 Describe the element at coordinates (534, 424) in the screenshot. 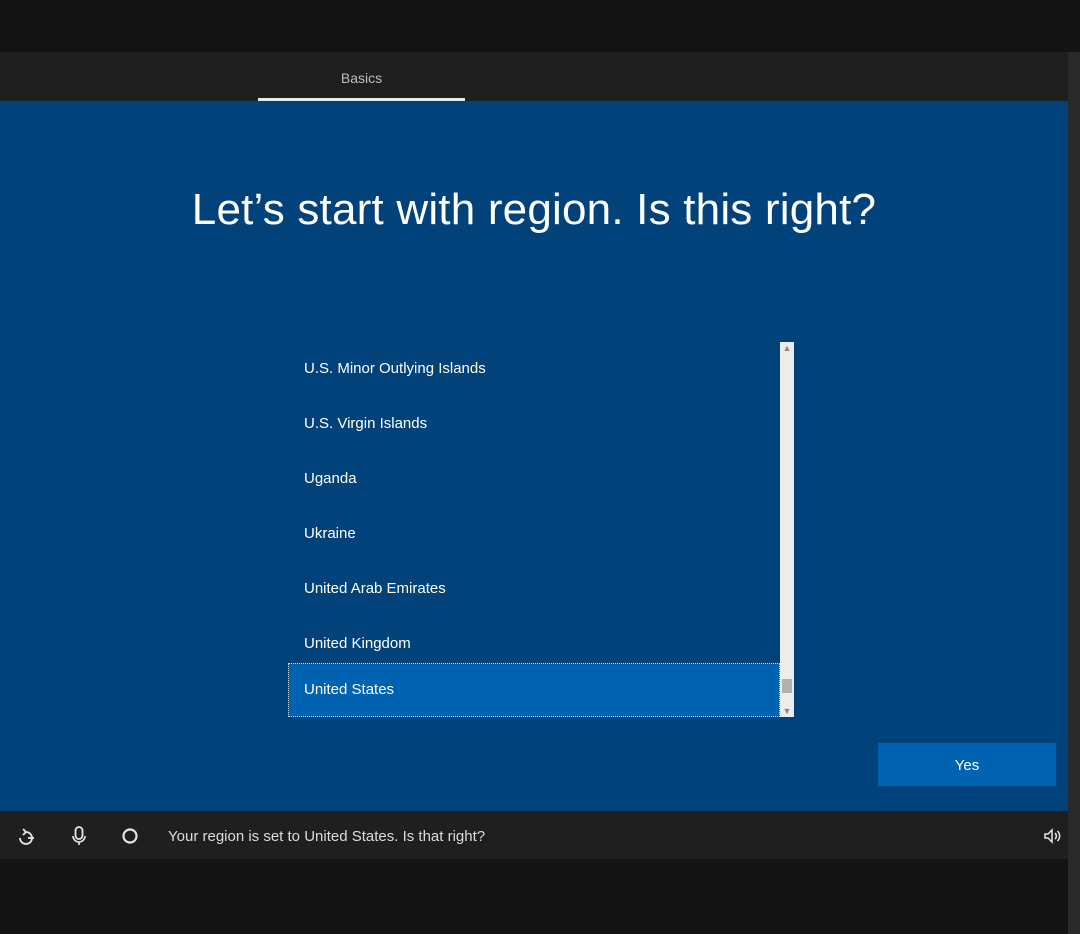

I see `list-item-us-virgin-islands: U.S. Virgin Islands` at that location.